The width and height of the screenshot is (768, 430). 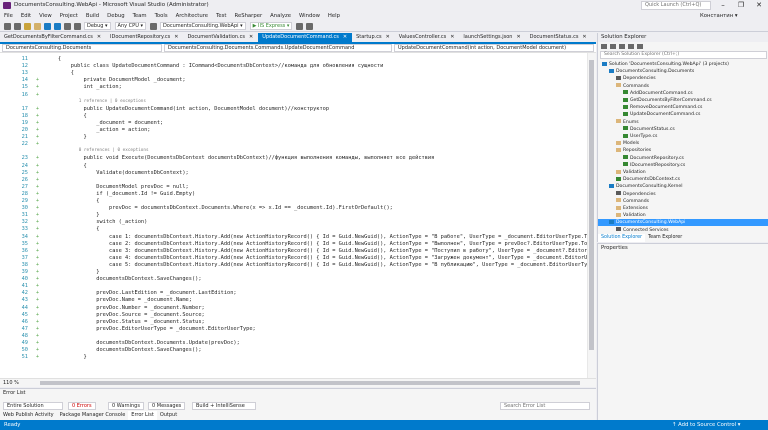 What do you see at coordinates (82, 48) in the screenshot?
I see `project-dropdown: DocumentsConsulting.Documents` at bounding box center [82, 48].